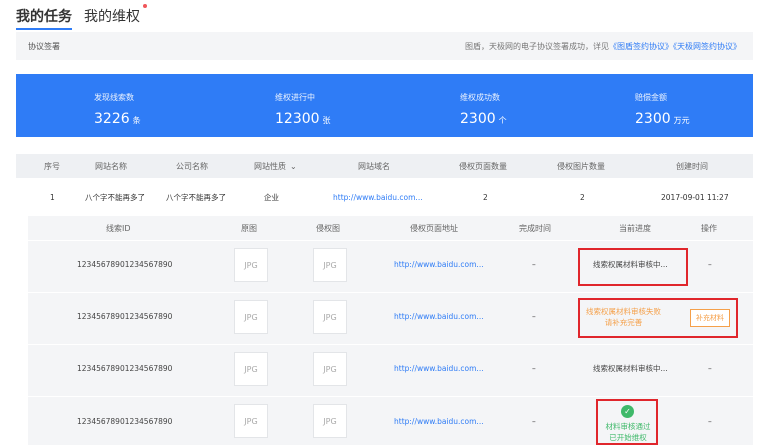 Image resolution: width=770 pixels, height=445 pixels. Describe the element at coordinates (145, 6) in the screenshot. I see `notification-dot-icon` at that location.